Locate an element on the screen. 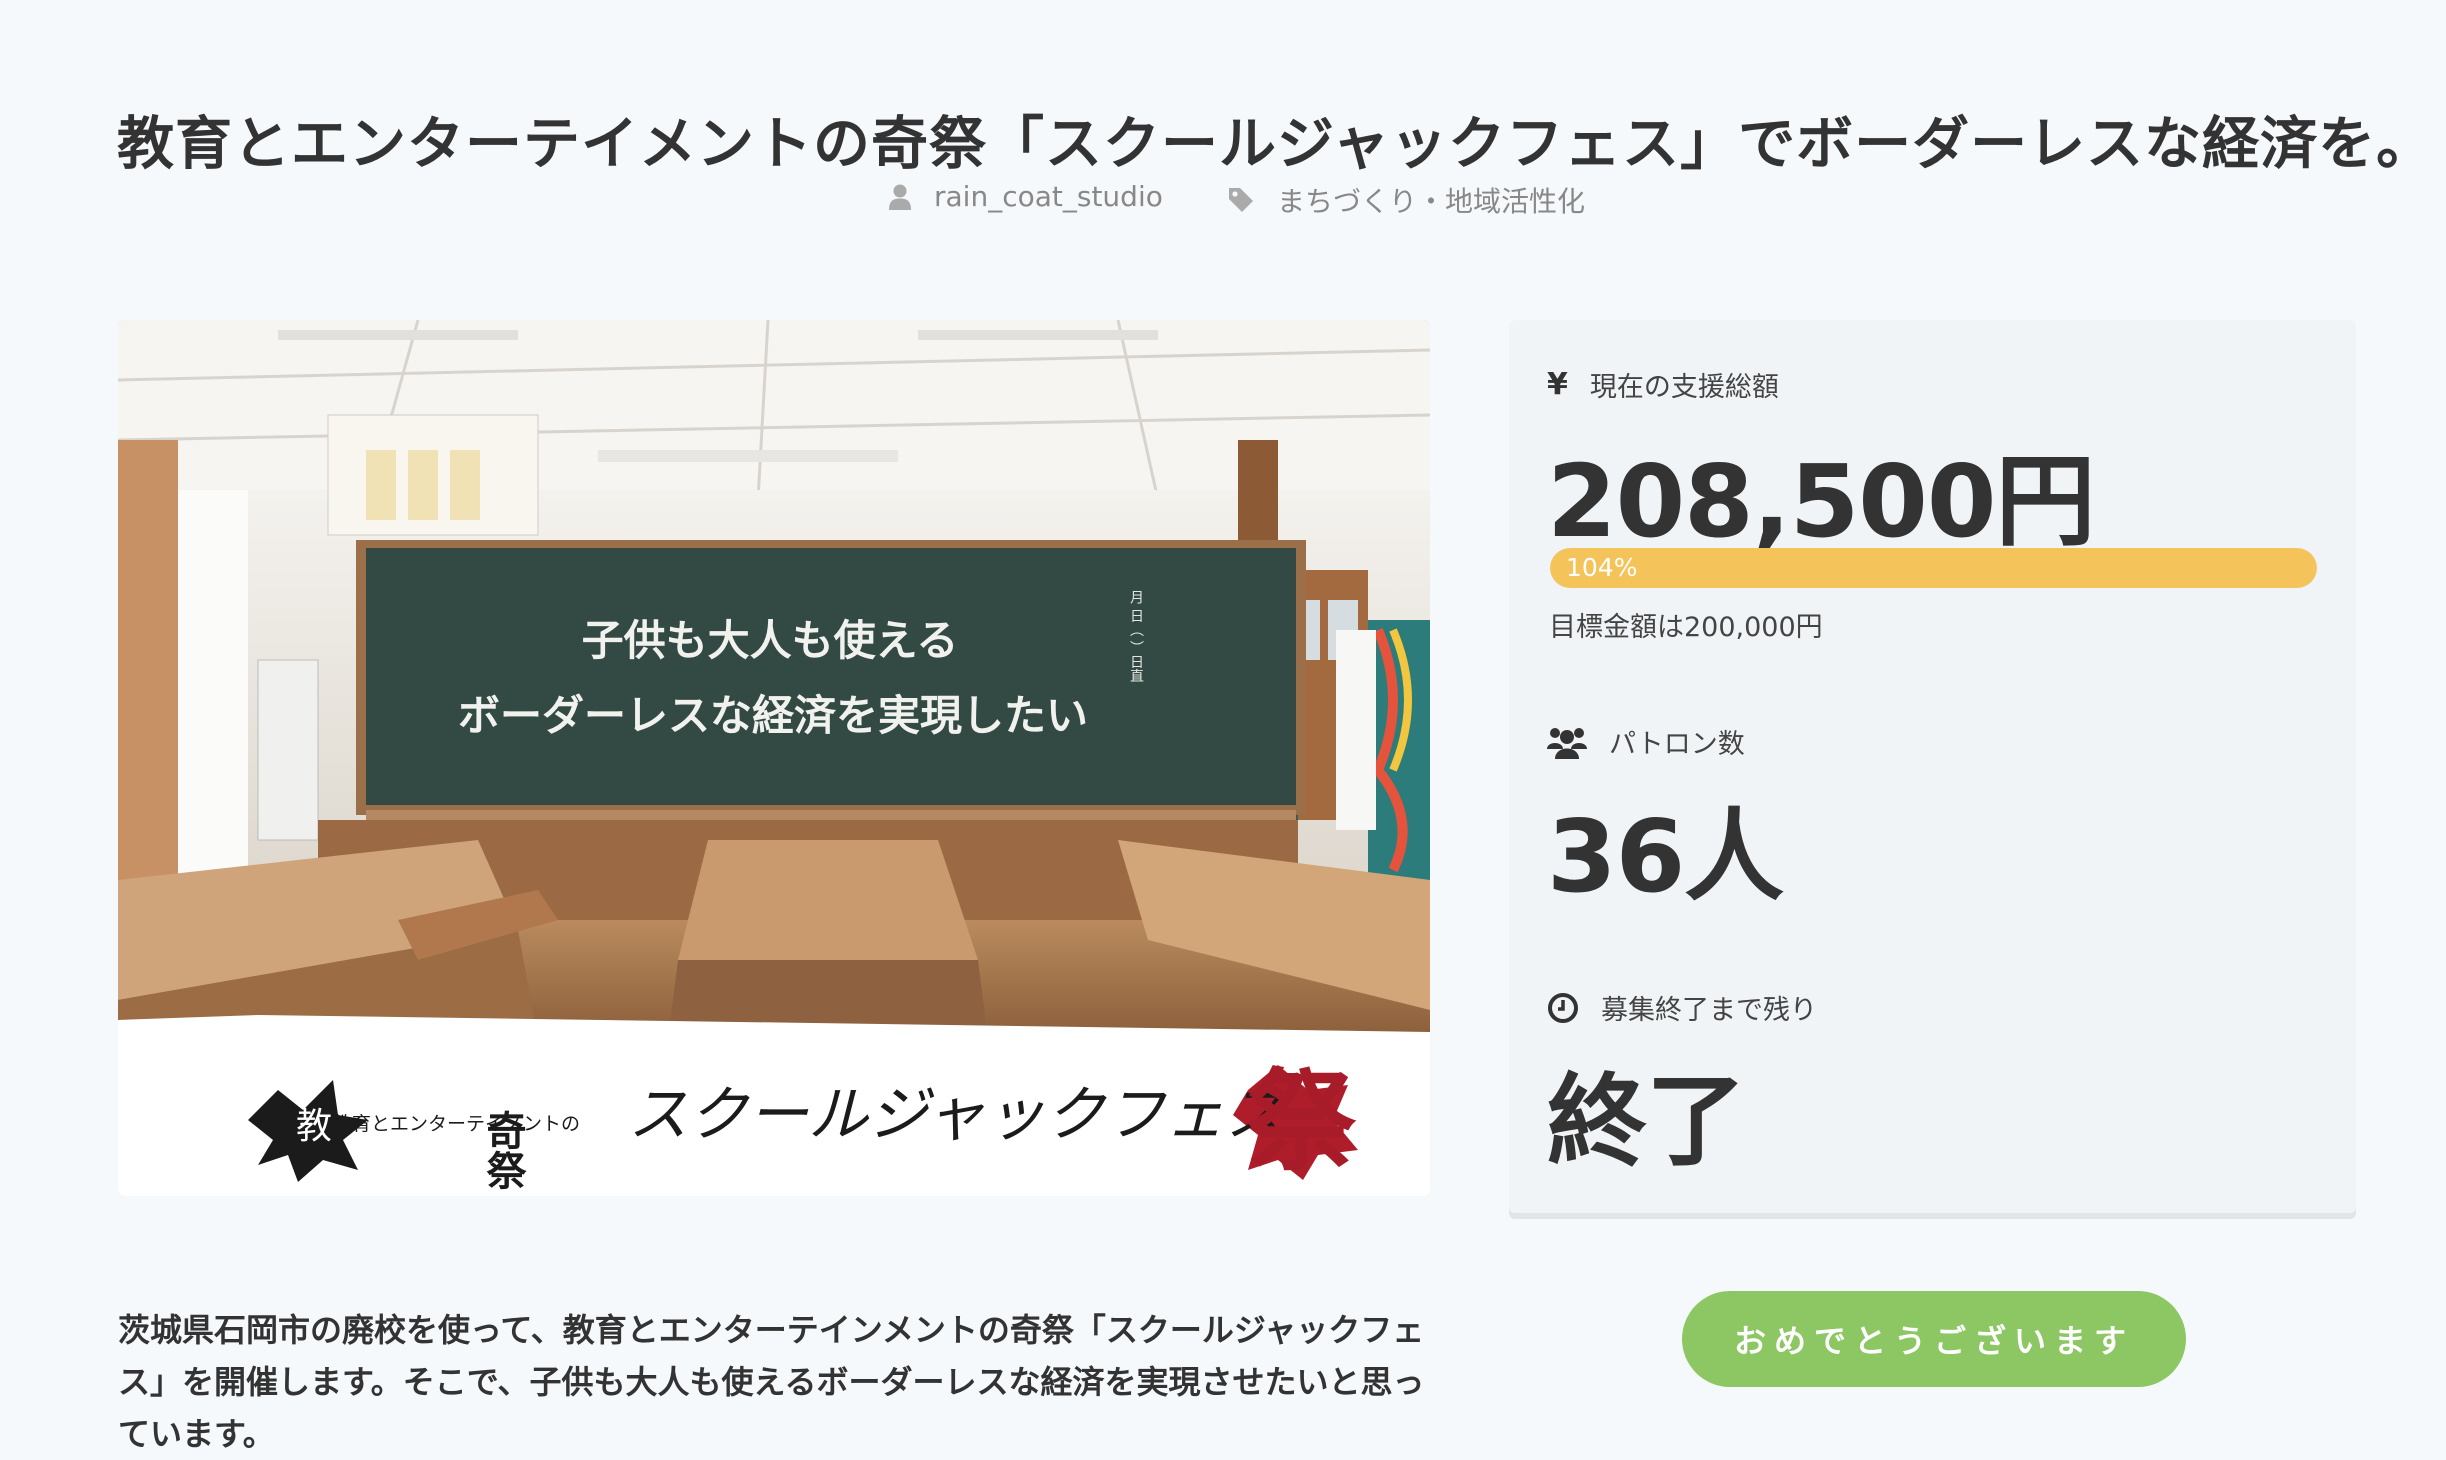  funding-amount: 208,500円 is located at coordinates (1821, 501).